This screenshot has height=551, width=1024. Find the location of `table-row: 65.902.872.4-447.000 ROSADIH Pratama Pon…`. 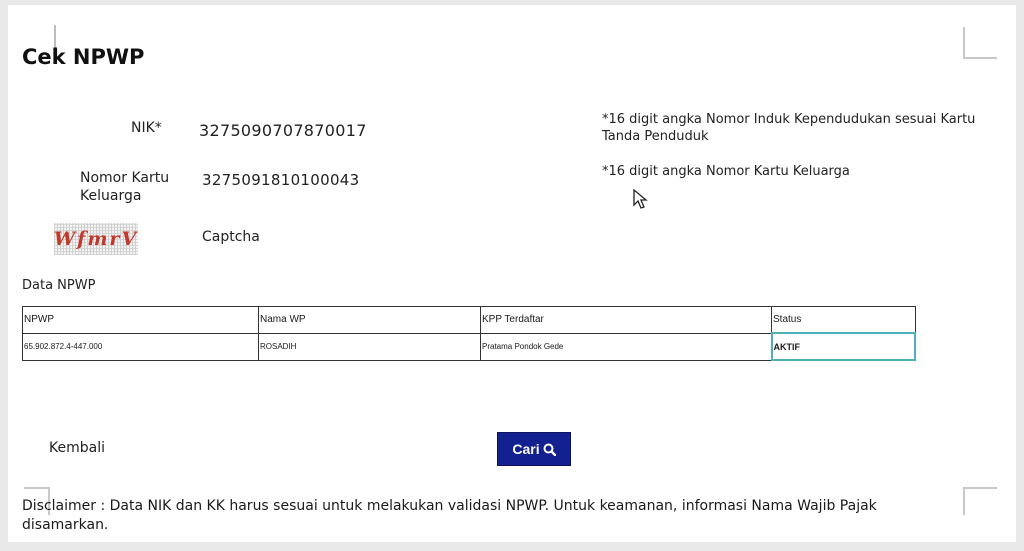

table-row: 65.902.872.4-447.000 ROSADIH Pratama Pon… is located at coordinates (469, 346).